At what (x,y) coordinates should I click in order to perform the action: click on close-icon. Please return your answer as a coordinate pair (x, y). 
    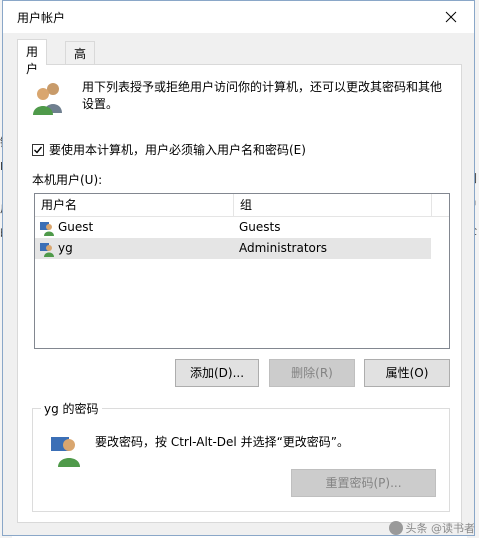
    Looking at the image, I should click on (451, 17).